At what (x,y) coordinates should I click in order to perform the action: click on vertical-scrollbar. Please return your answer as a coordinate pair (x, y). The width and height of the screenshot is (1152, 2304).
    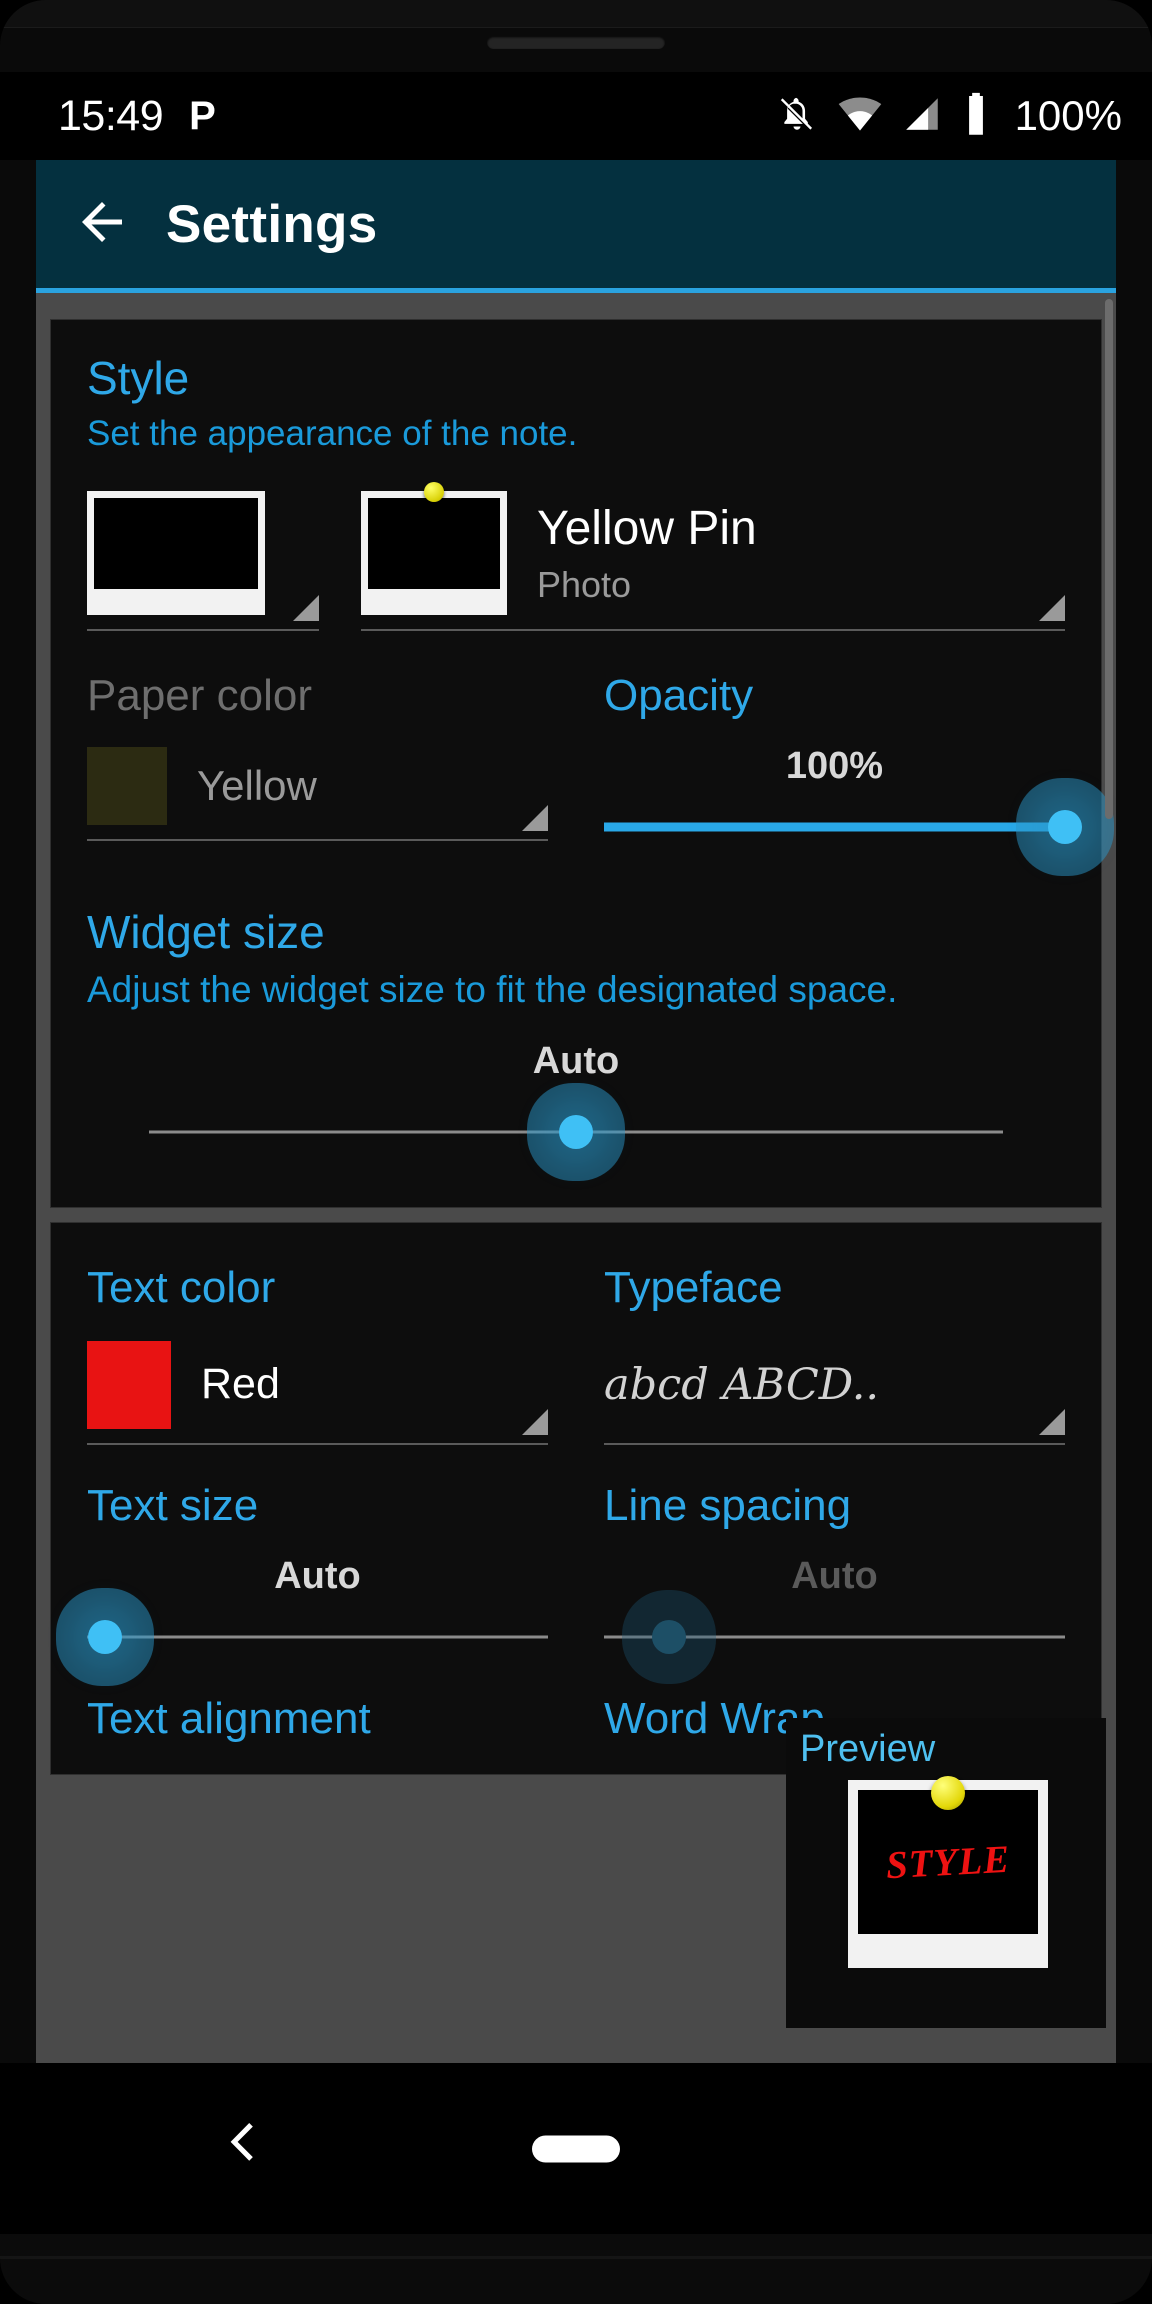
    Looking at the image, I should click on (1109, 559).